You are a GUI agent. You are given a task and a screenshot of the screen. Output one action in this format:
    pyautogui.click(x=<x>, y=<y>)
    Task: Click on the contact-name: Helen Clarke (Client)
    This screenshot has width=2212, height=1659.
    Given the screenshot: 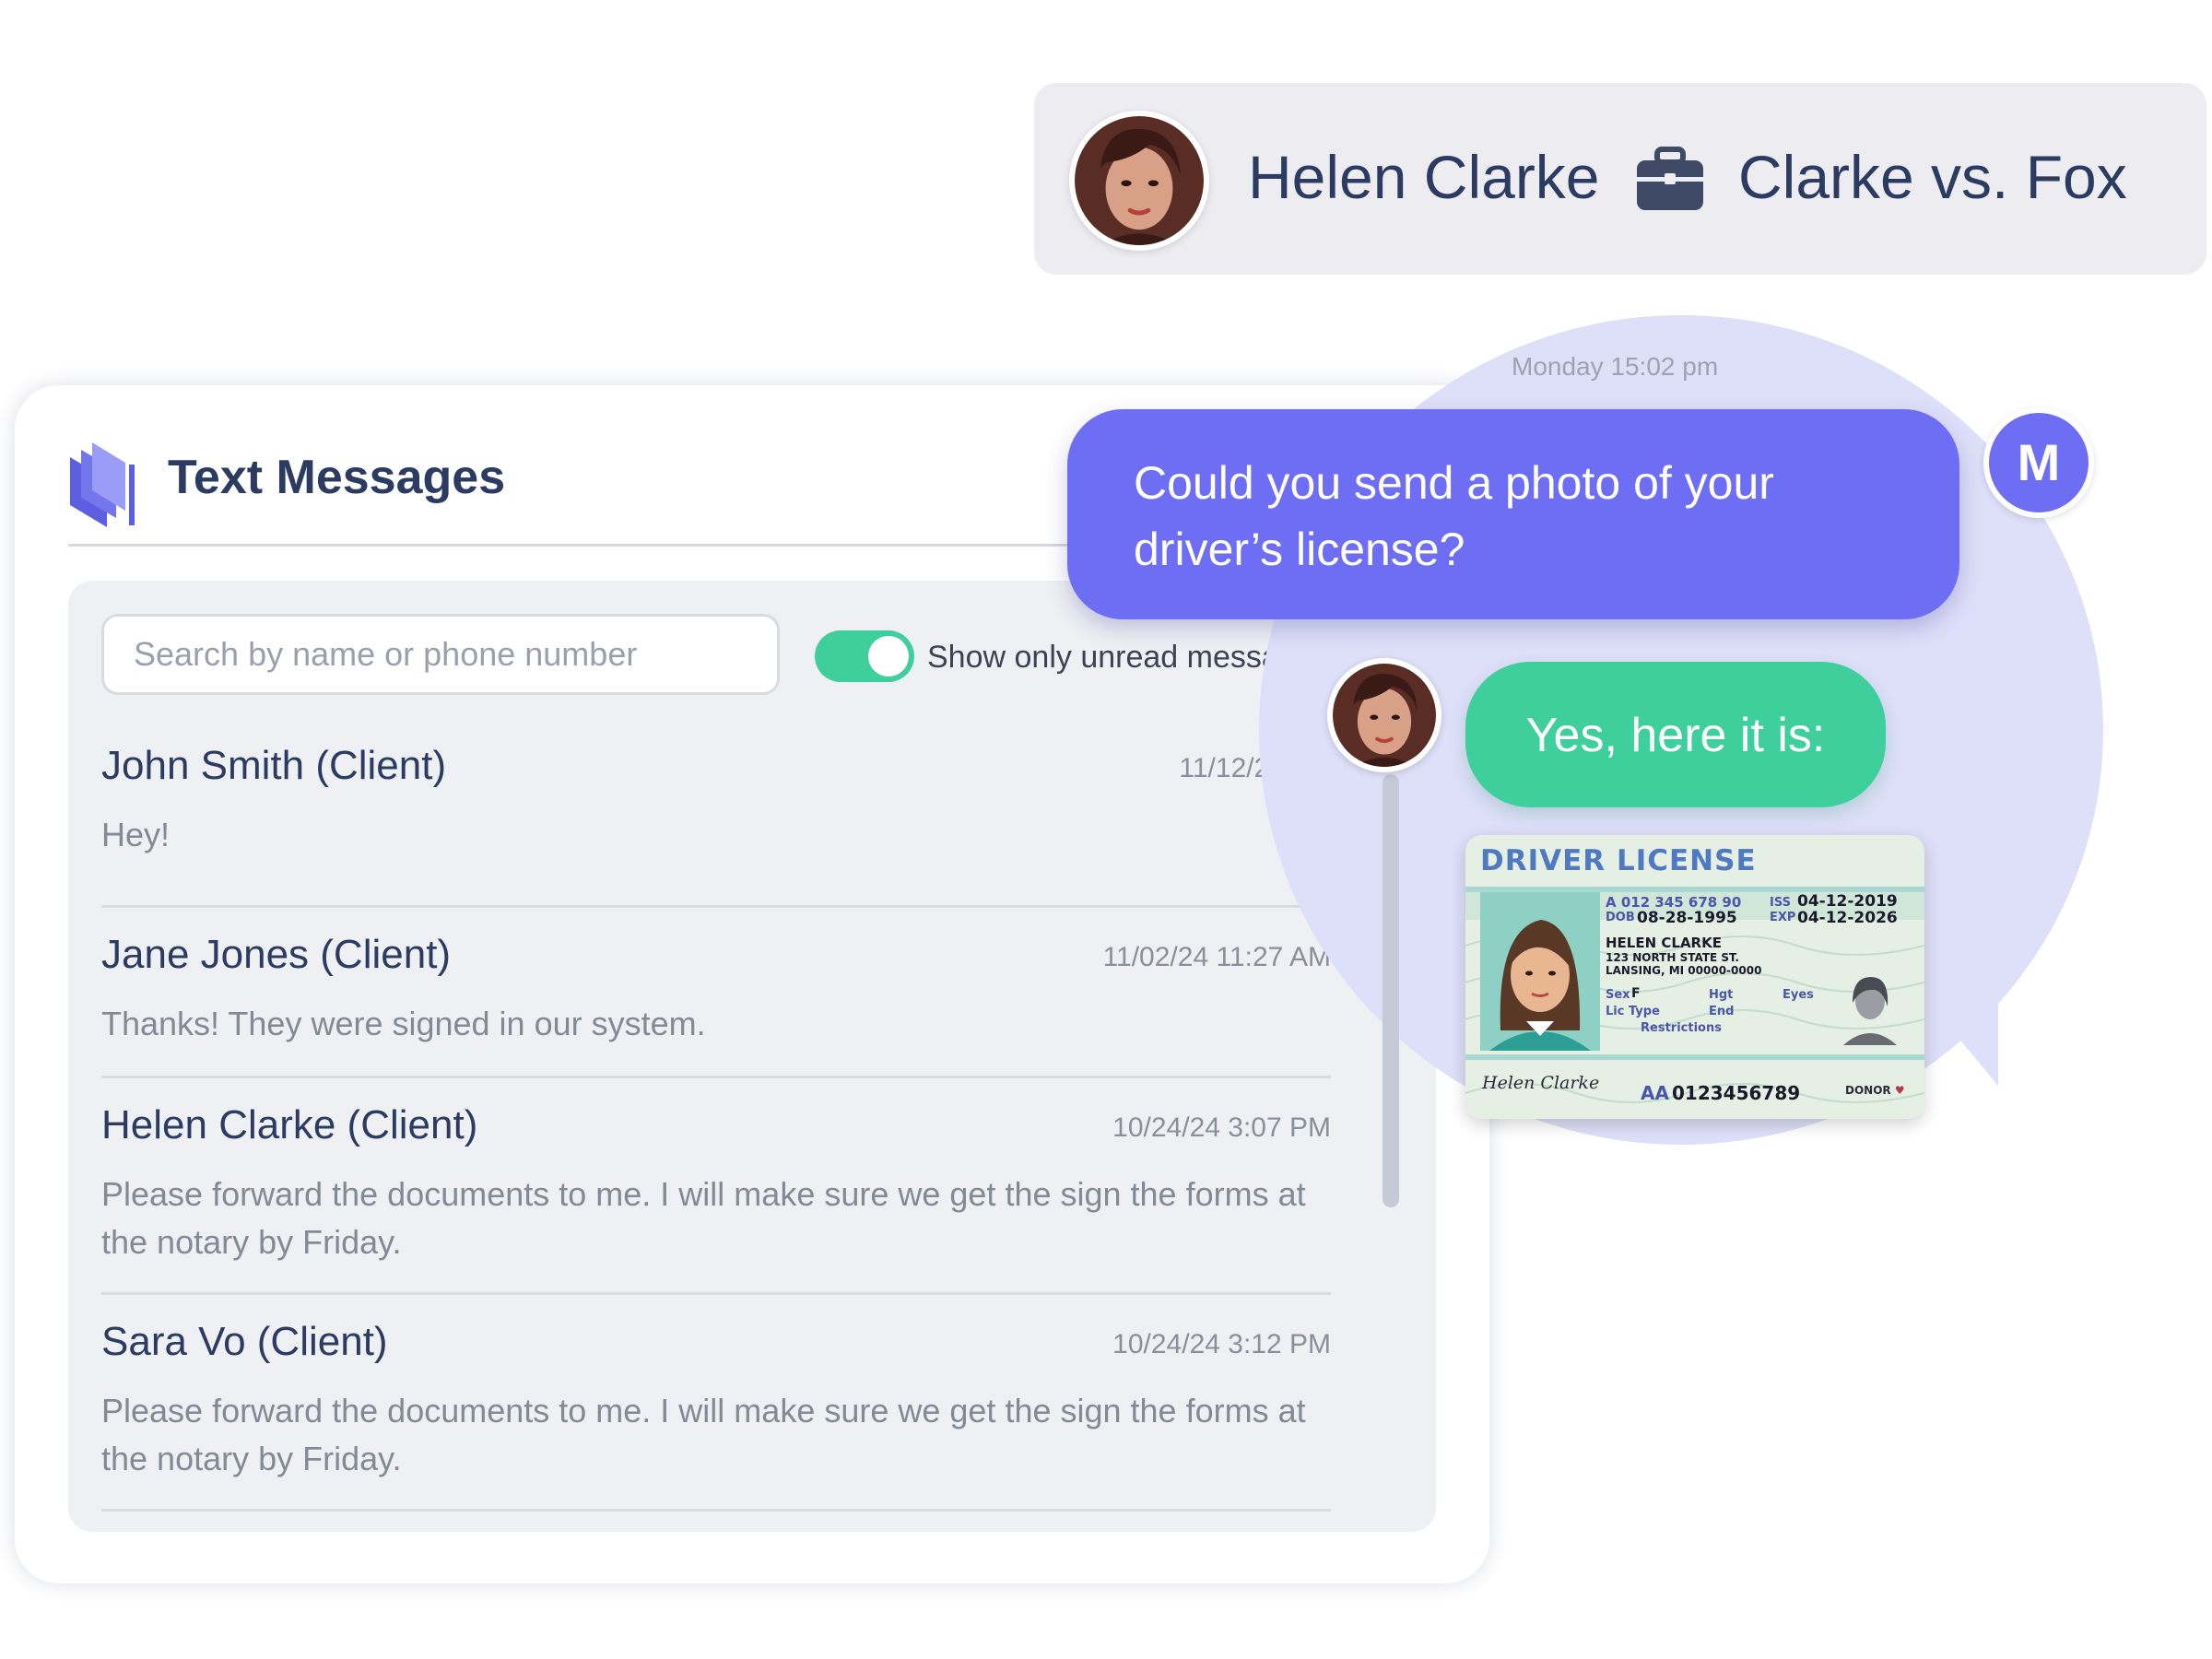 What is the action you would take?
    pyautogui.click(x=289, y=1124)
    